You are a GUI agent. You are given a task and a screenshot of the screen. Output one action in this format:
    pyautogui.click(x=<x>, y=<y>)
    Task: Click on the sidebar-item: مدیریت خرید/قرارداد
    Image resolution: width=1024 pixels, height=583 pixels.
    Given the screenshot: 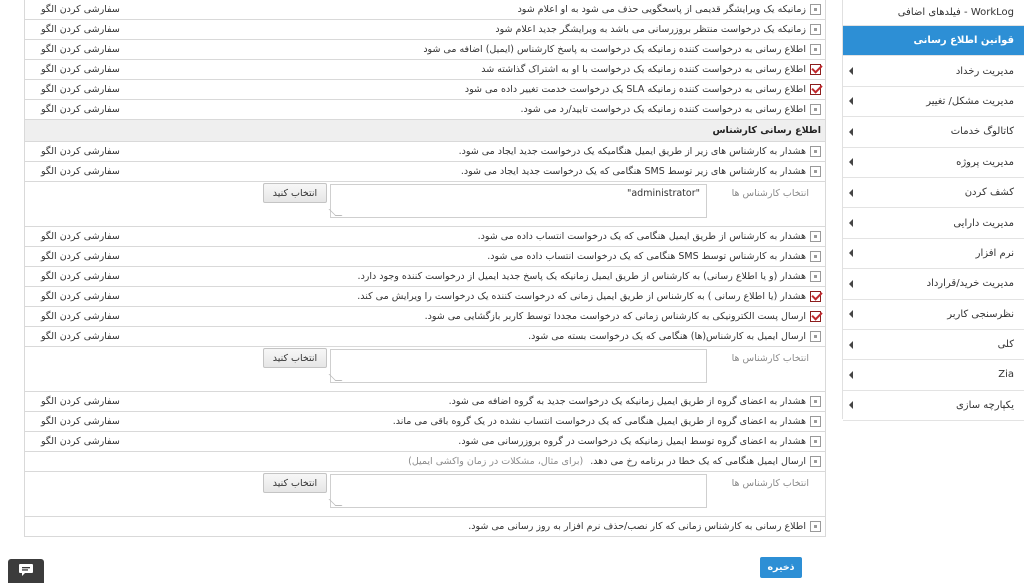 What is the action you would take?
    pyautogui.click(x=933, y=284)
    